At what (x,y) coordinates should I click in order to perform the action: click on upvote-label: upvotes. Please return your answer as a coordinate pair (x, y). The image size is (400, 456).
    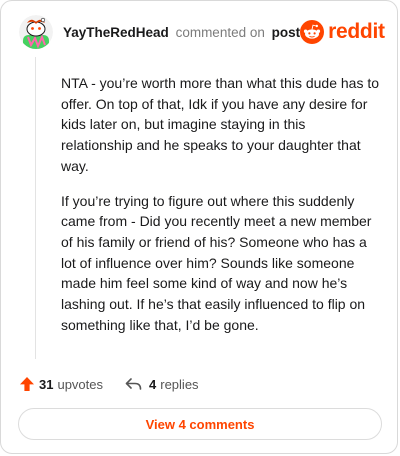
    Looking at the image, I should click on (80, 384).